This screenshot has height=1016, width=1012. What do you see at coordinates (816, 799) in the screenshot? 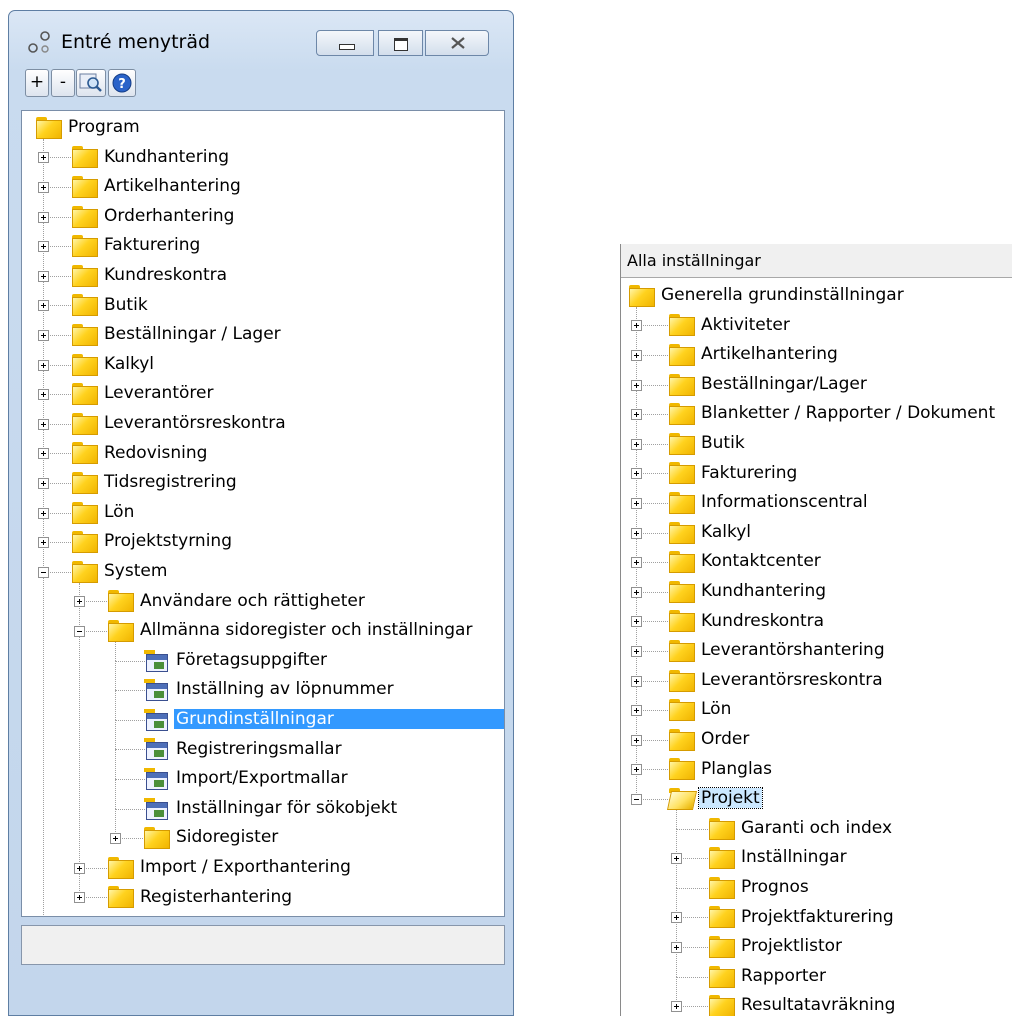
I see `tree-item-projekt: Projekt` at bounding box center [816, 799].